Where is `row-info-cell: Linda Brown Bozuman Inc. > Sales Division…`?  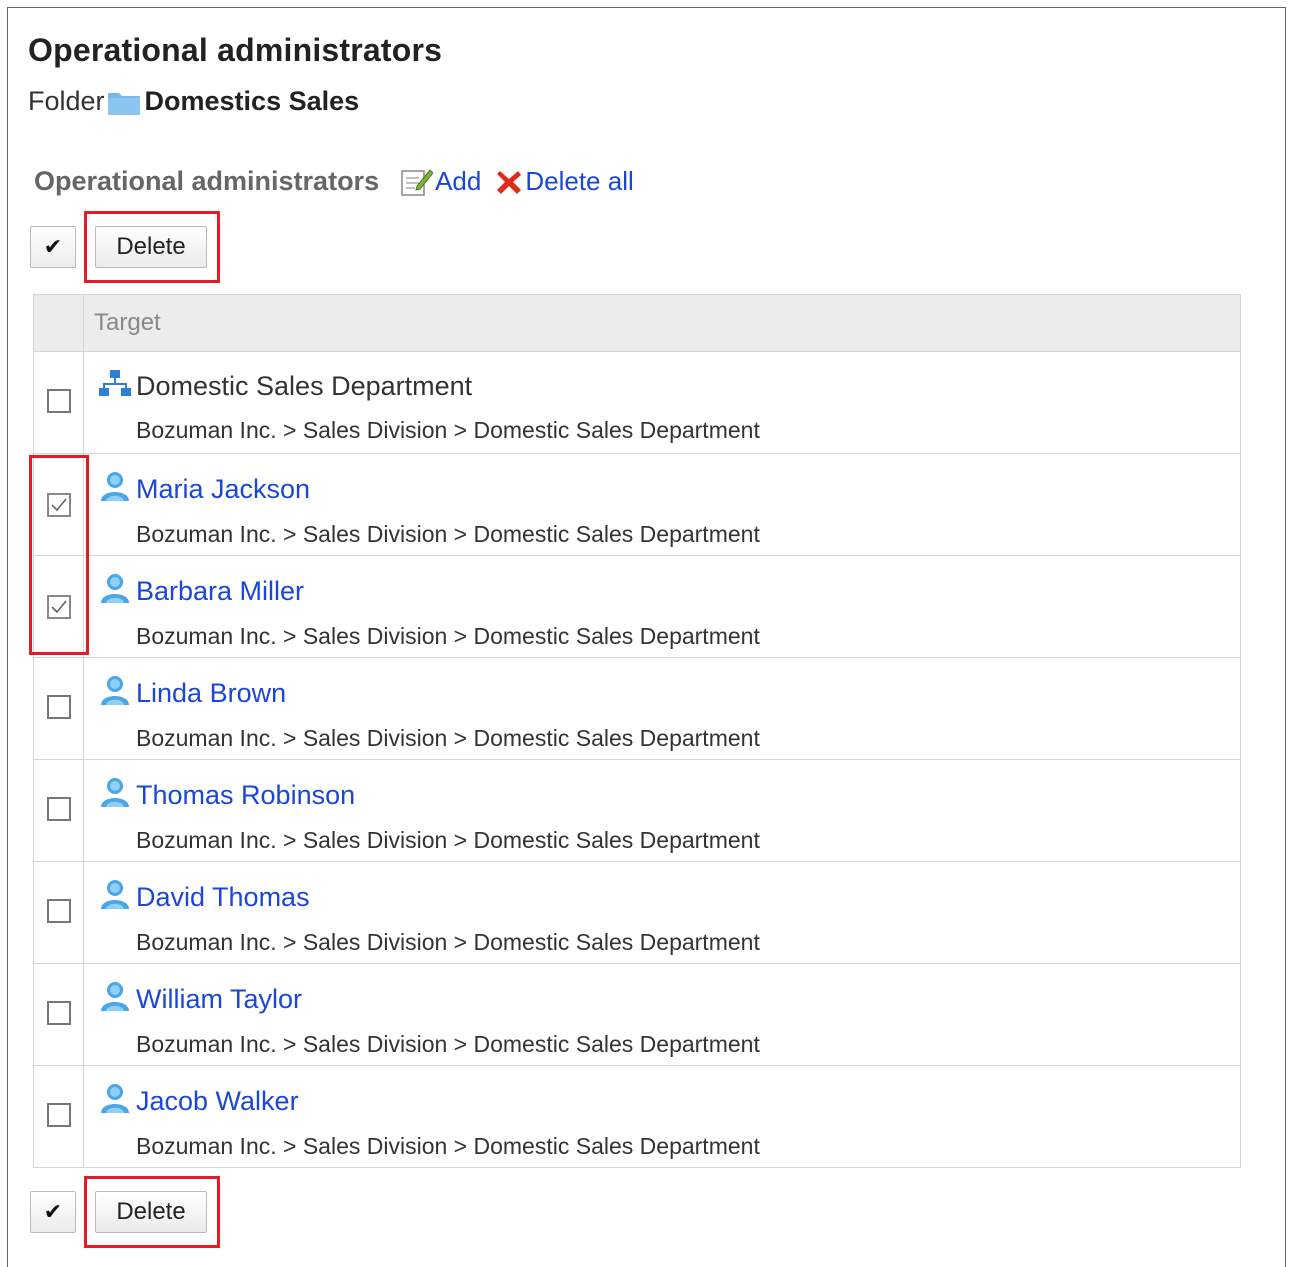 row-info-cell: Linda Brown Bozuman Inc. > Sales Division… is located at coordinates (662, 708).